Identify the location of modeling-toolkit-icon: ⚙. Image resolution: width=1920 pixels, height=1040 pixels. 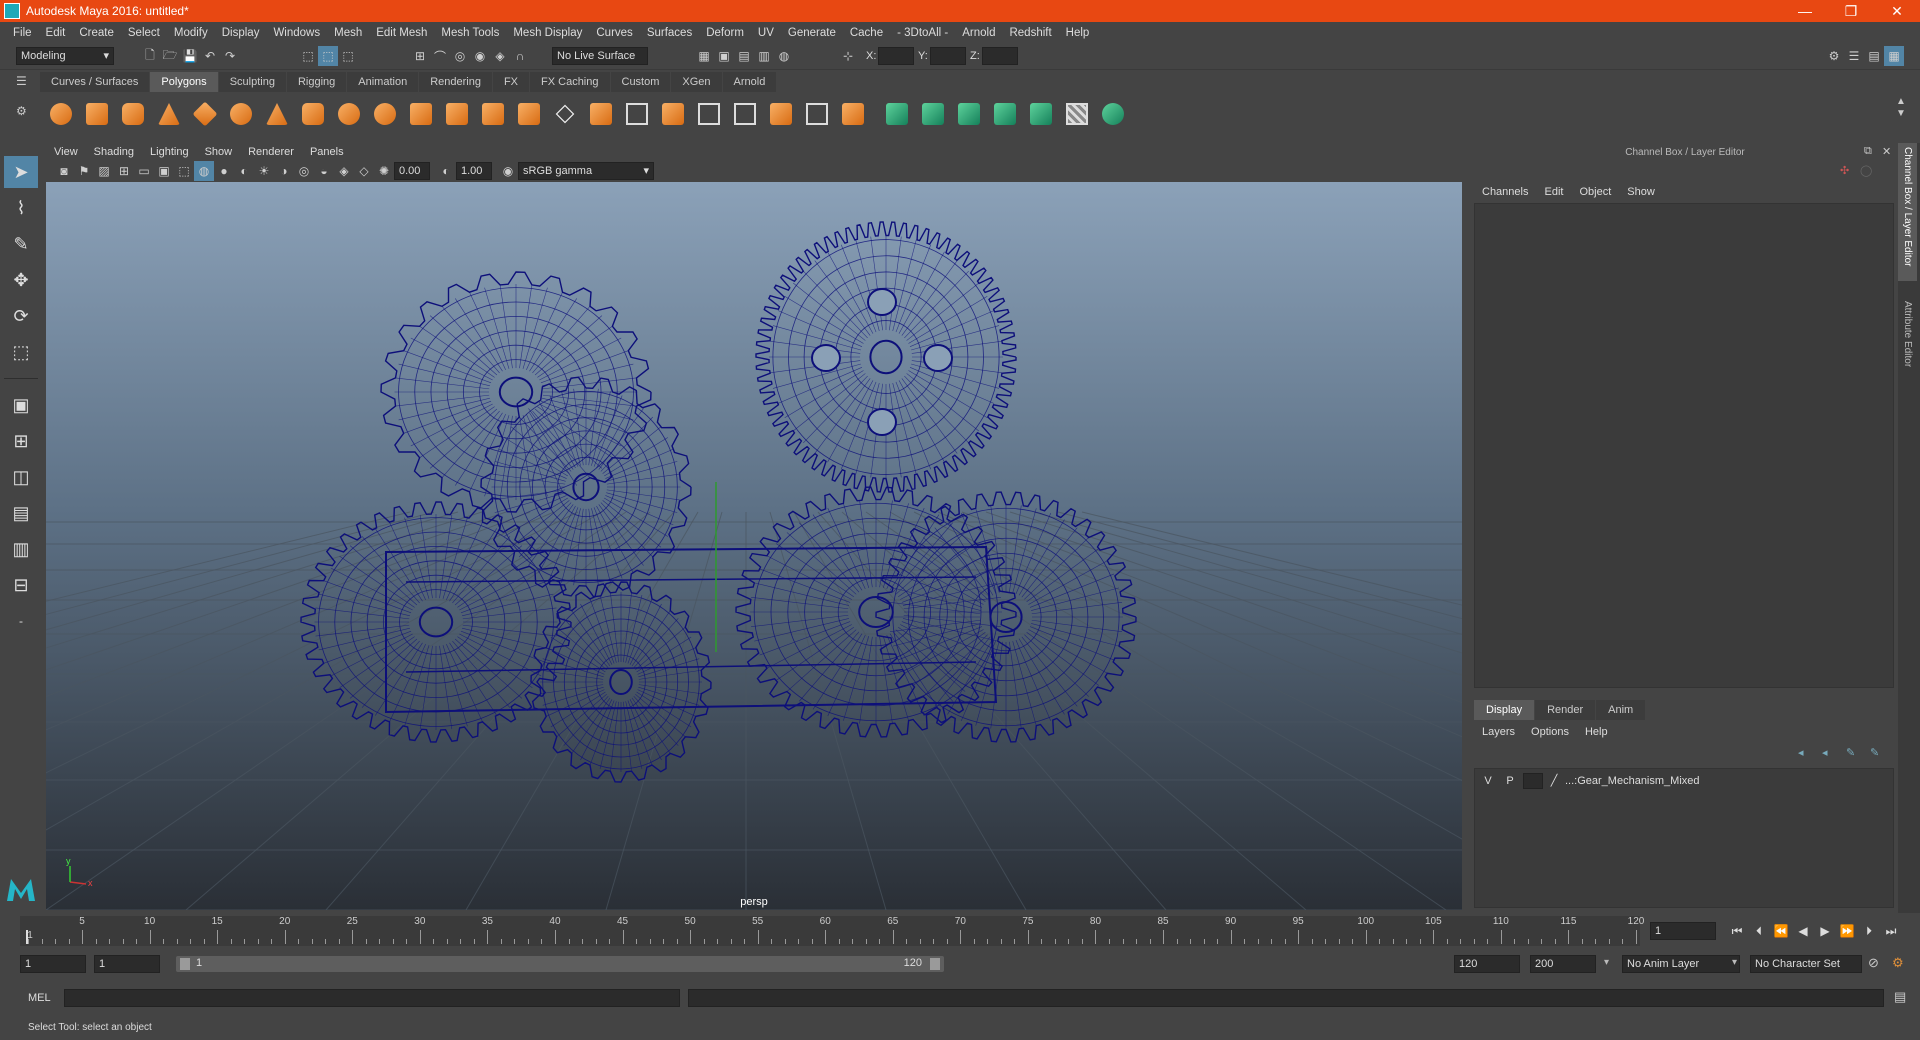
(1834, 56).